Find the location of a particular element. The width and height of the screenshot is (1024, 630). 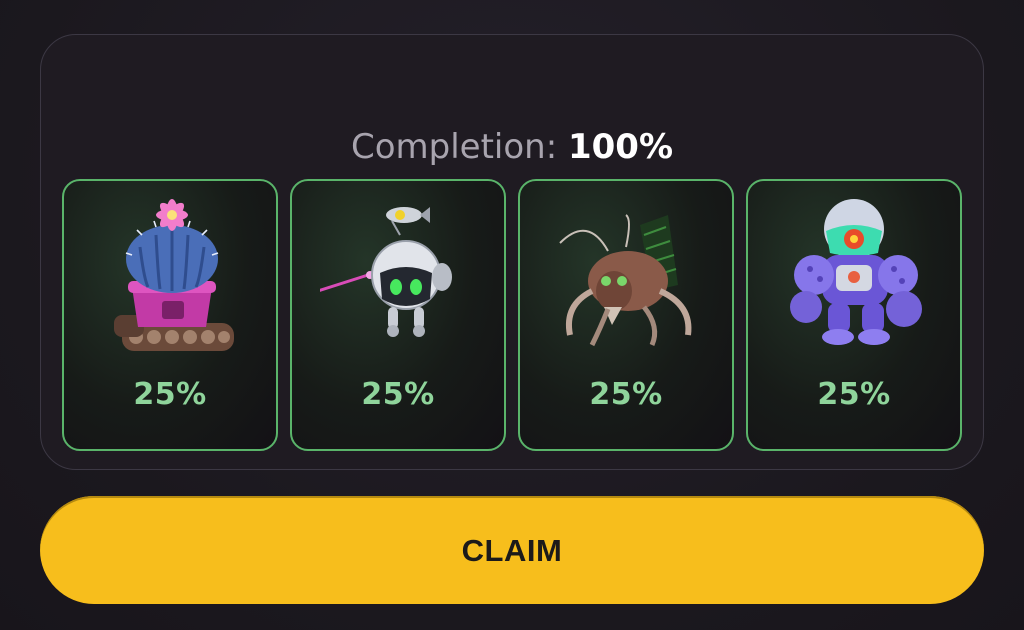

reward-card-3: 25% is located at coordinates (626, 315).